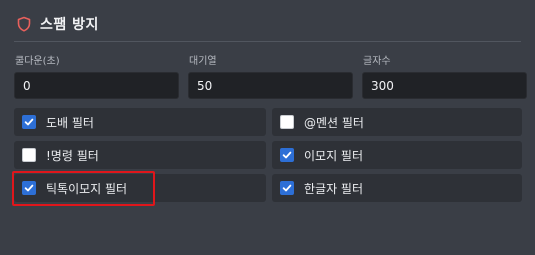 The image size is (535, 255). Describe the element at coordinates (397, 155) in the screenshot. I see `filter-emoji: 이모지 필터` at that location.